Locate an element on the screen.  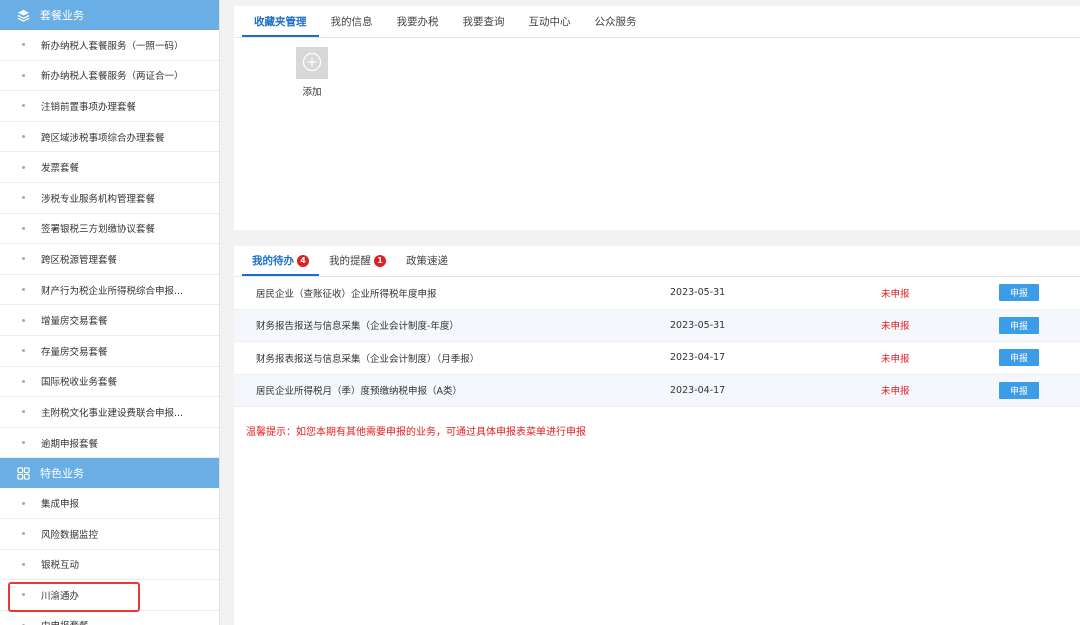
add-favorite-button is located at coordinates (312, 63).